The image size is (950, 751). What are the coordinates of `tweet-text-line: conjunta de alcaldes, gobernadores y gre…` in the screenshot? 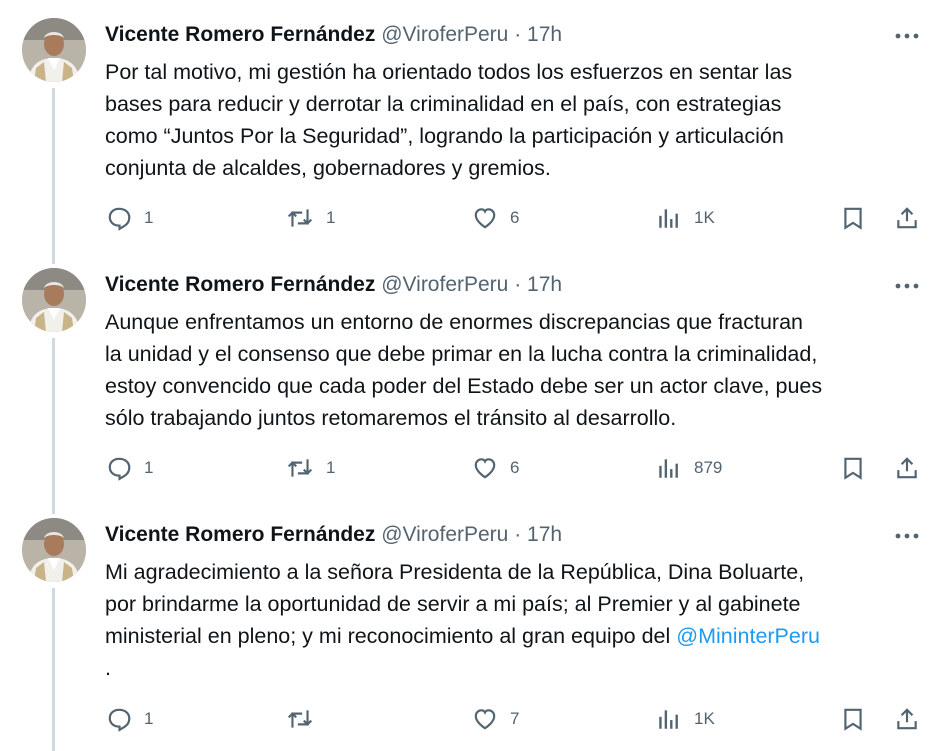 It's located at (328, 168).